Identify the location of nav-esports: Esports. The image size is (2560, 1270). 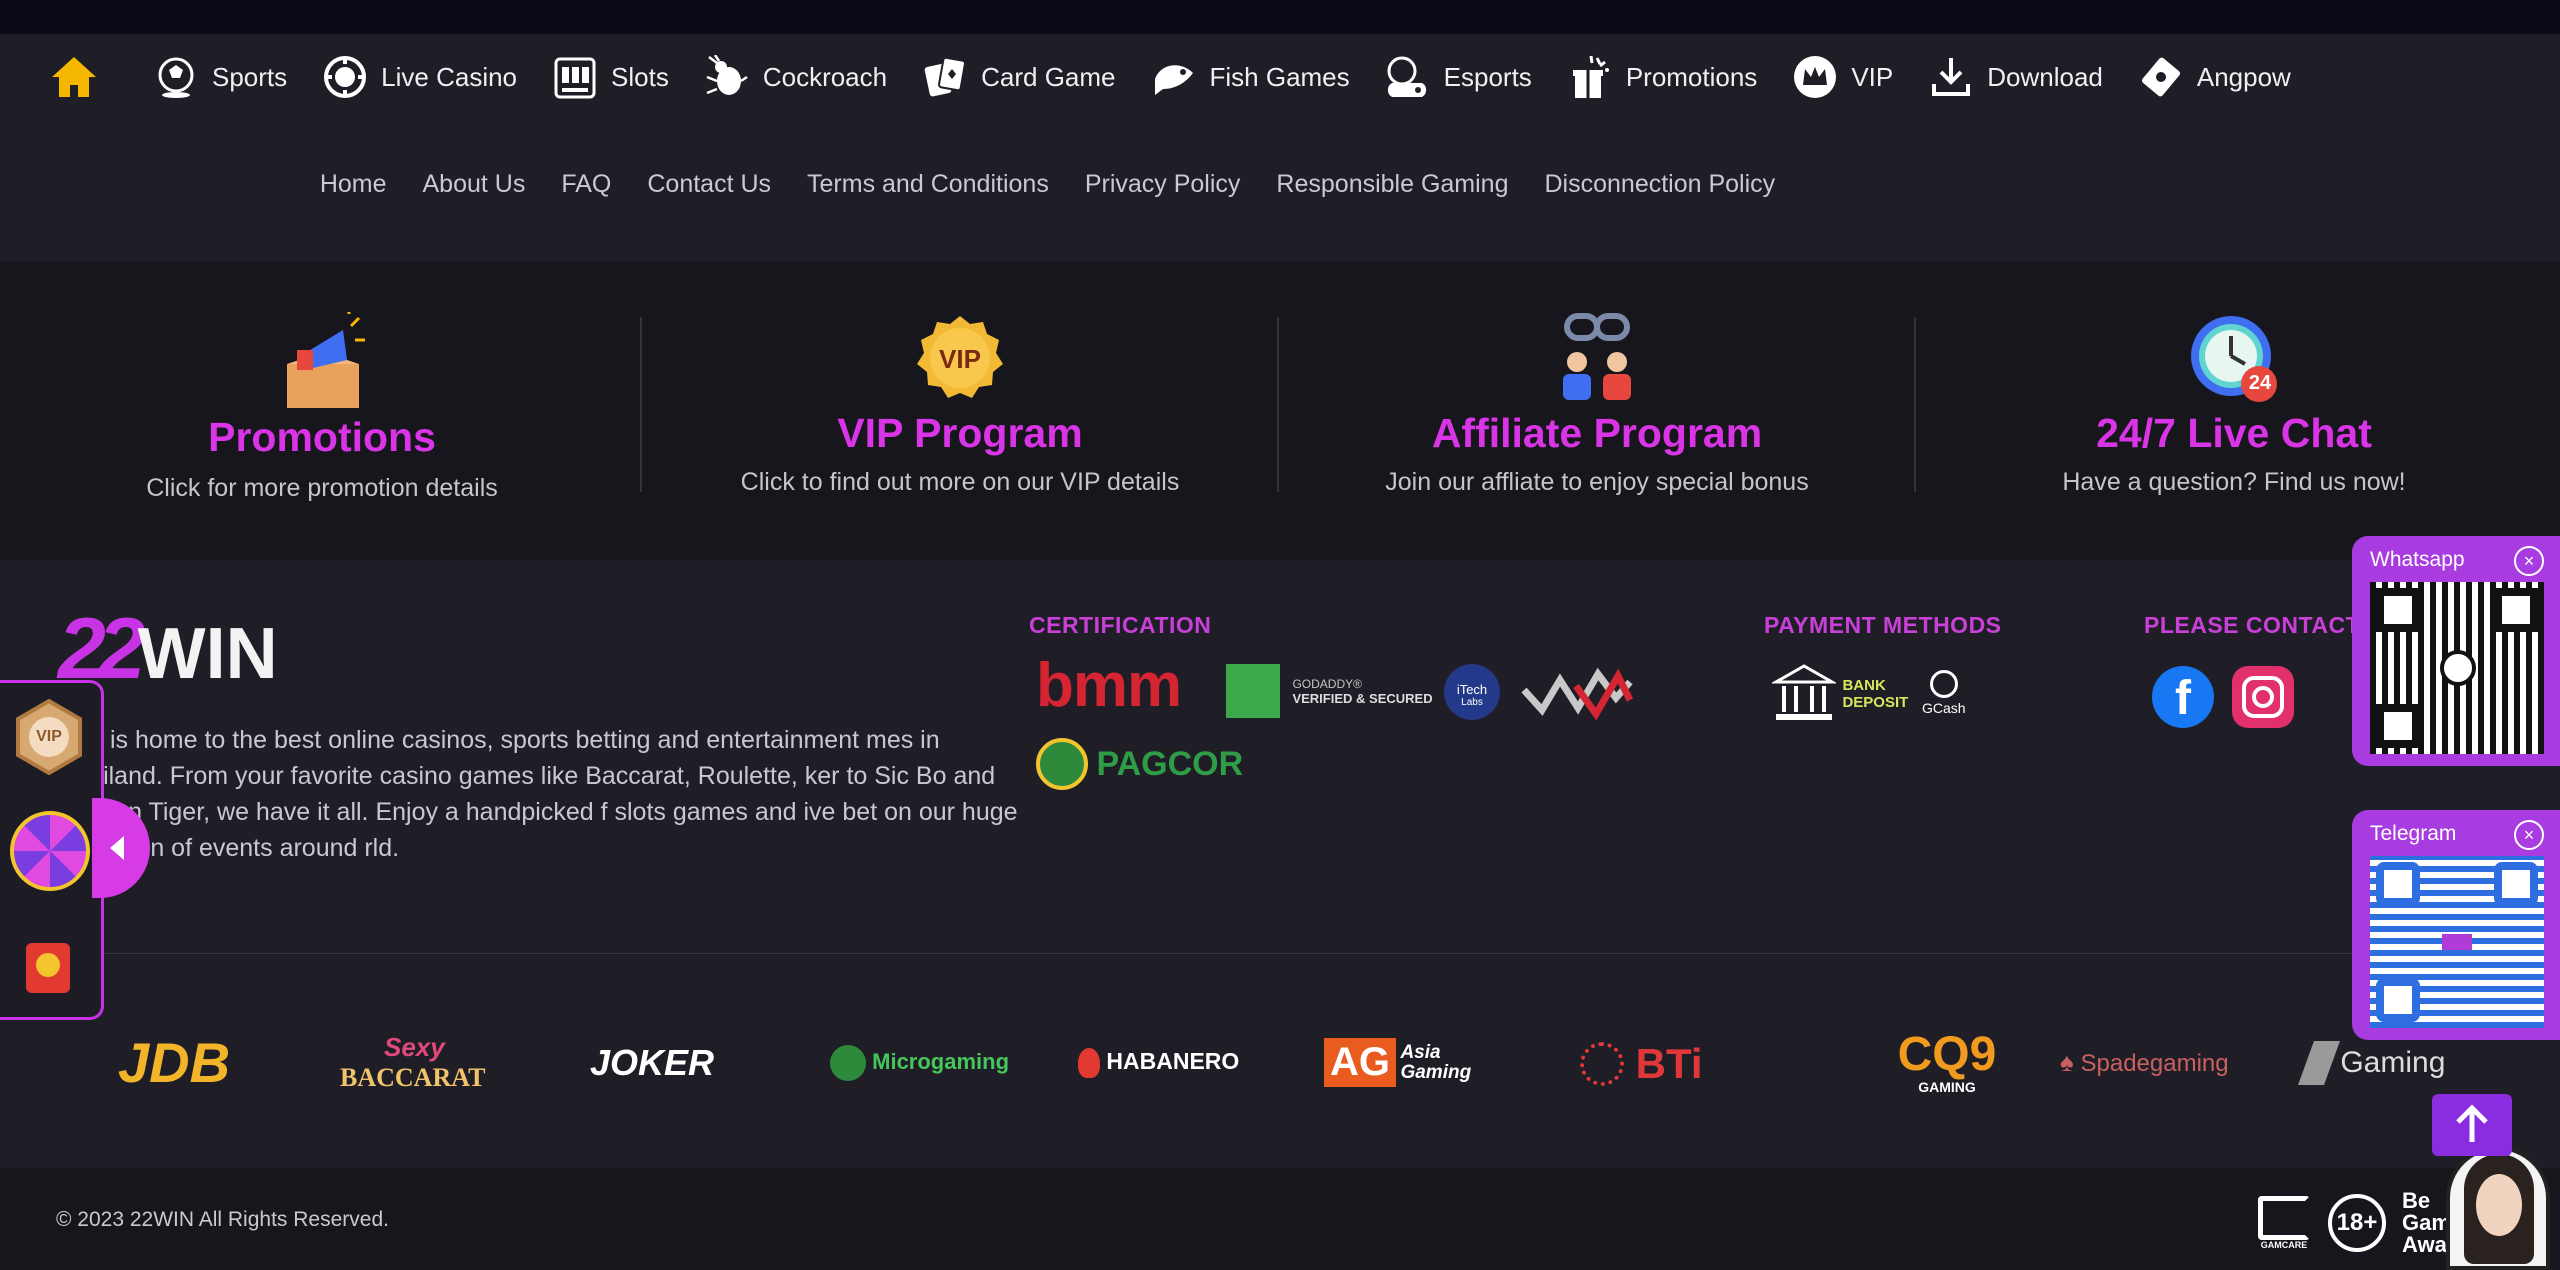
(1458, 77).